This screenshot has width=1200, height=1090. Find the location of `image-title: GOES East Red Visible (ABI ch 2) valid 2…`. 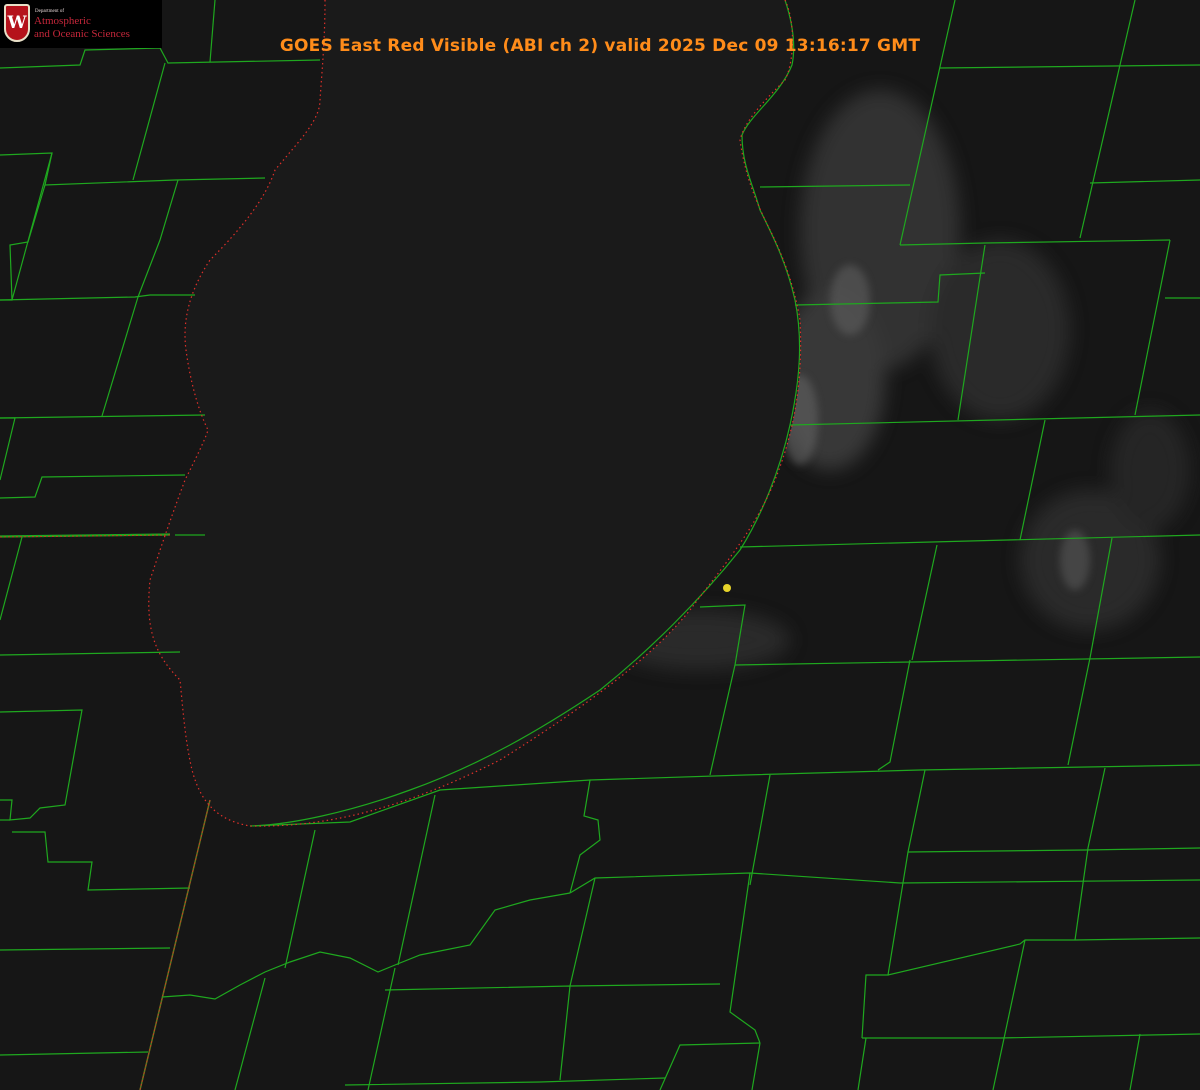

image-title: GOES East Red Visible (ABI ch 2) valid 2… is located at coordinates (600, 46).